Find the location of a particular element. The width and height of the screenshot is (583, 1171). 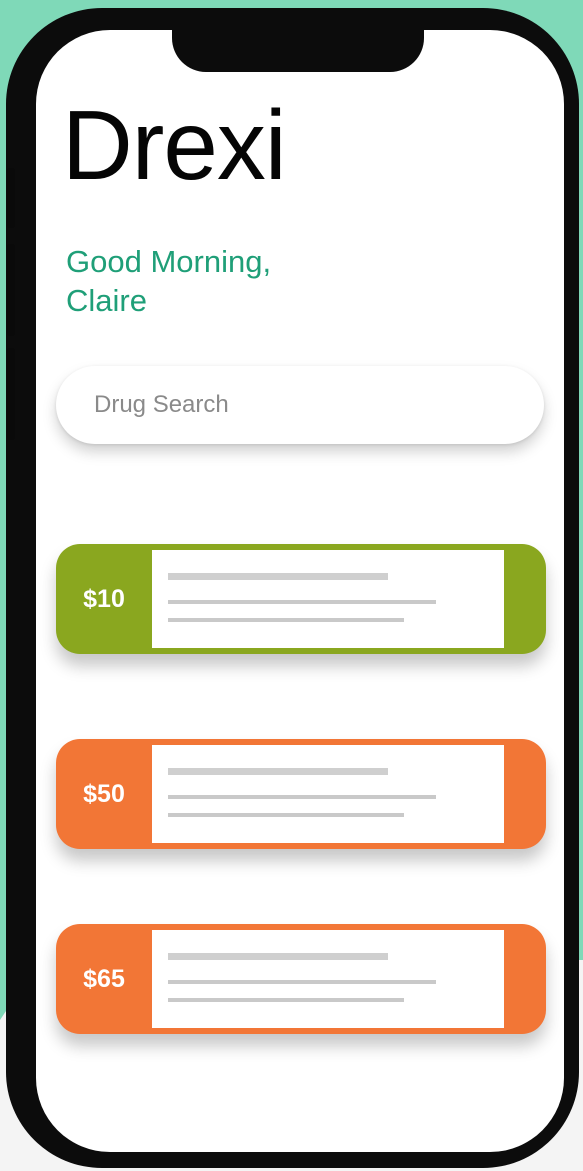

greeting-line-1: Good Morning, is located at coordinates (169, 261).